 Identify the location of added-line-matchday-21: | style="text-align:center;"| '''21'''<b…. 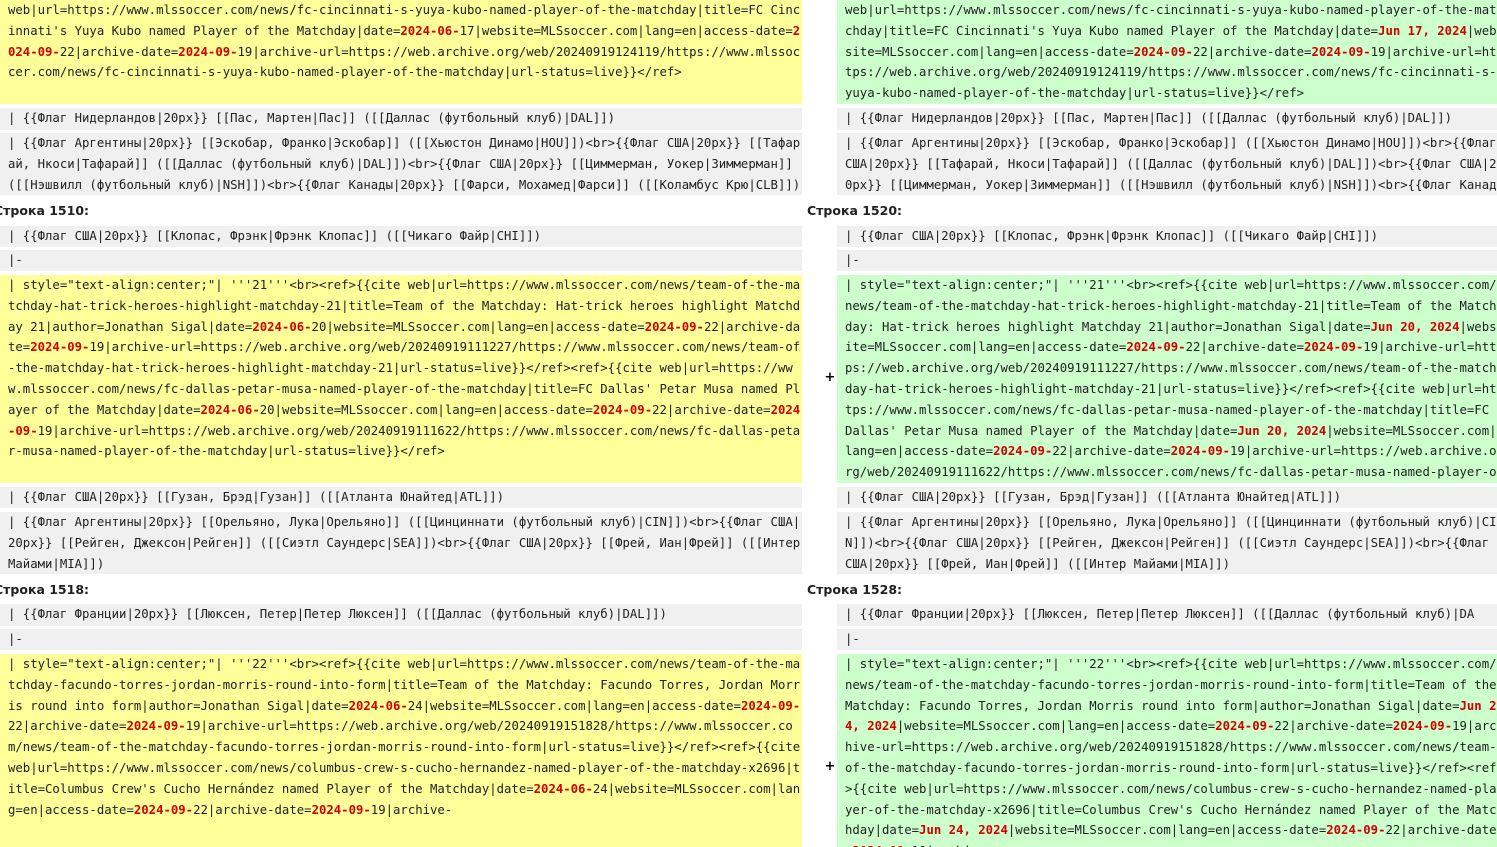
(1167, 379).